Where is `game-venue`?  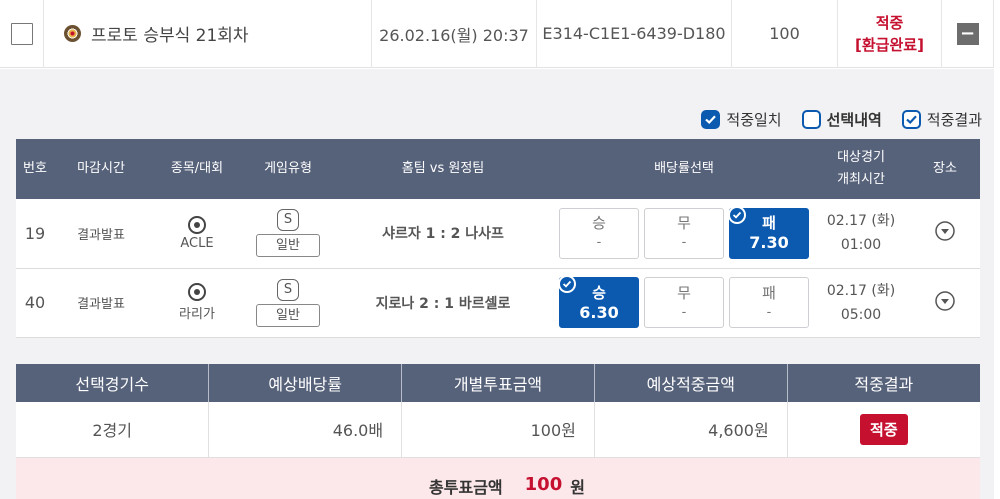
game-venue is located at coordinates (945, 234).